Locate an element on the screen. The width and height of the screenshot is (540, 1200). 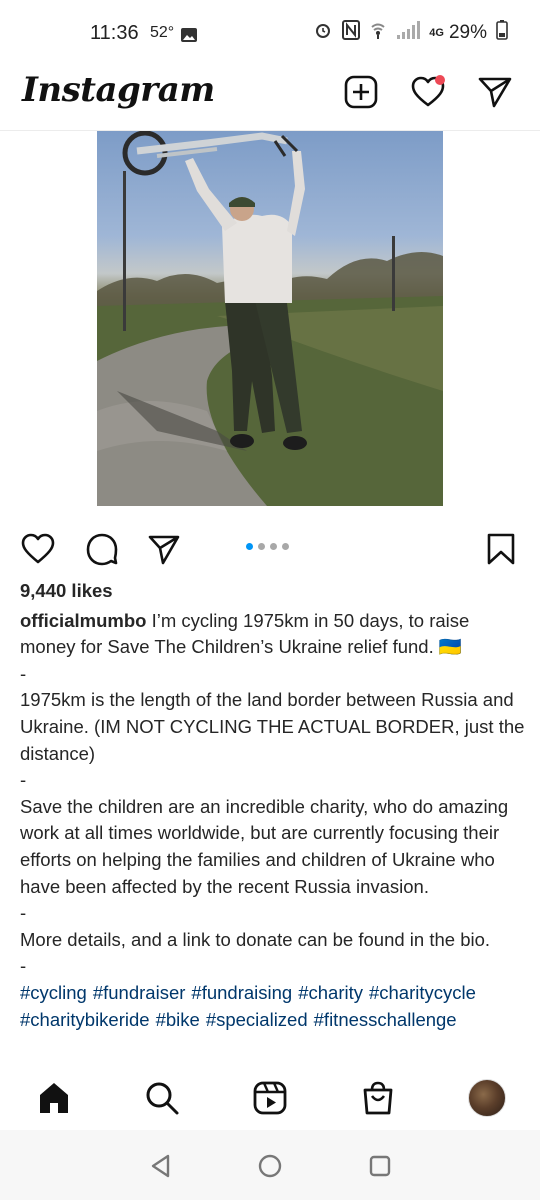
comment-button is located at coordinates (102, 549).